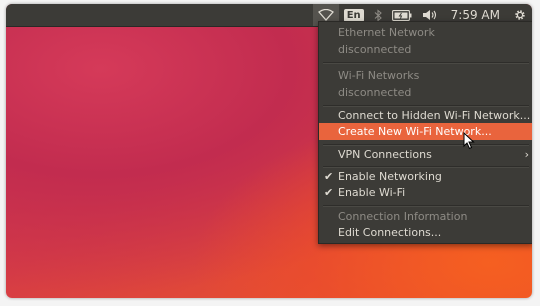 The image size is (540, 306). I want to click on connection-information-item: Connection Information, so click(403, 216).